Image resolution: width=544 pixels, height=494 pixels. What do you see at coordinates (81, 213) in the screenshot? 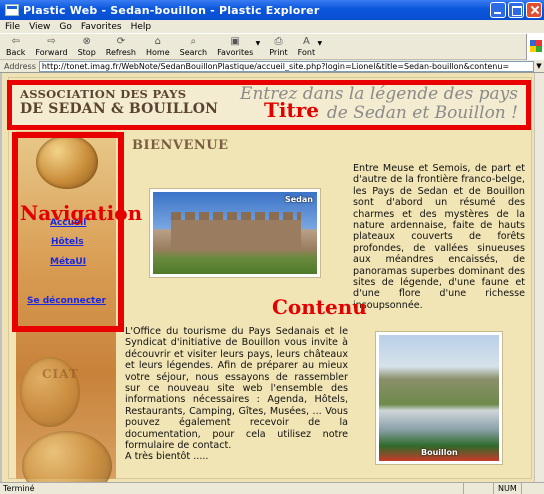
I see `annotation-navigation-label: Navigation` at bounding box center [81, 213].